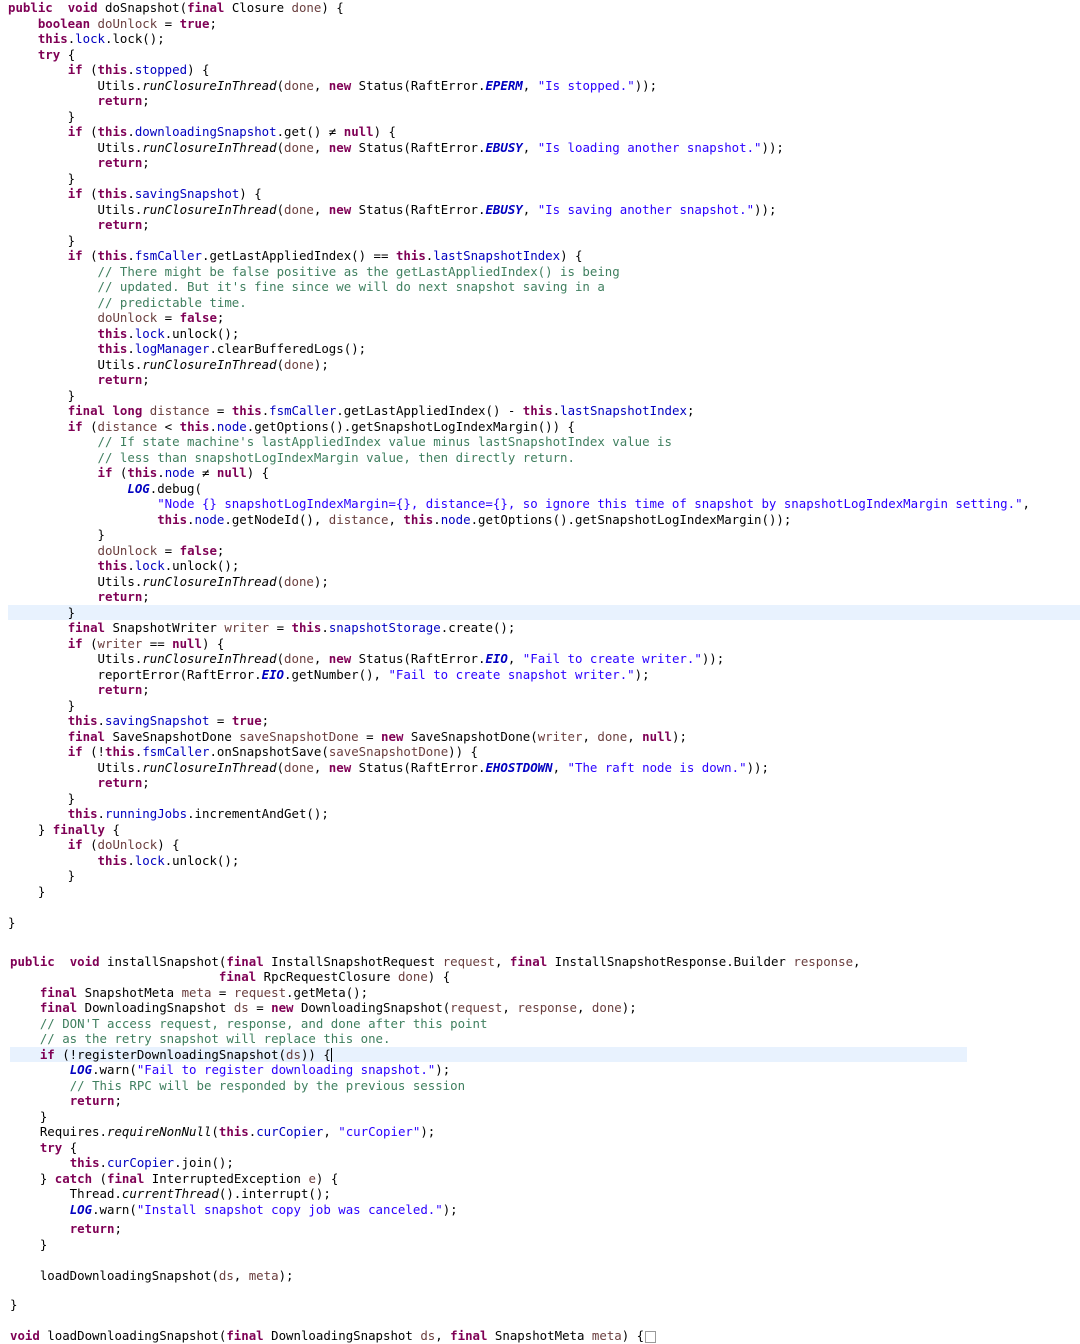 The height and width of the screenshot is (1344, 1080). Describe the element at coordinates (488, 1054) in the screenshot. I see `code-line: if (!registerDownloadingSnapshot(ds)) {` at that location.